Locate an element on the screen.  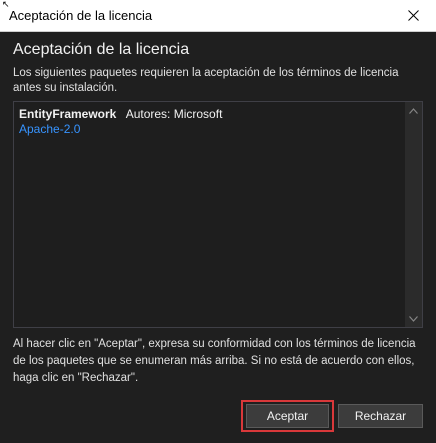
vertical-scrollbar is located at coordinates (413, 214).